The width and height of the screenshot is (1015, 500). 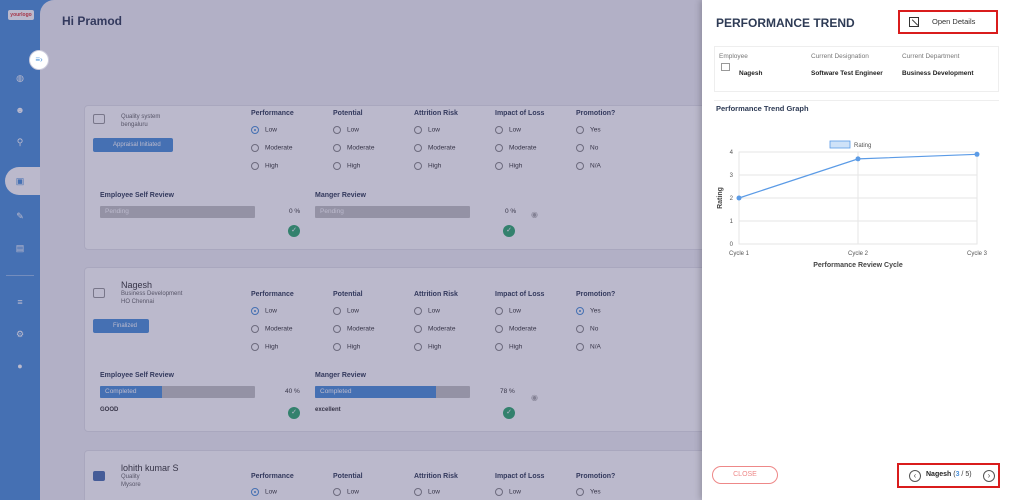 What do you see at coordinates (39, 60) in the screenshot?
I see `collapse-sidebar-button: ≡›` at bounding box center [39, 60].